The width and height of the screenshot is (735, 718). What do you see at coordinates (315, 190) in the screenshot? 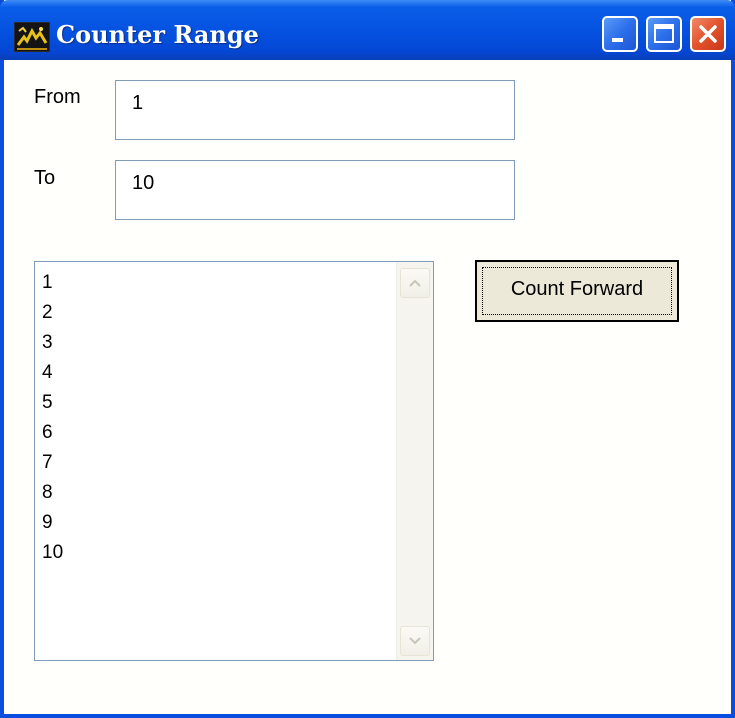
I see `to-input: 10` at bounding box center [315, 190].